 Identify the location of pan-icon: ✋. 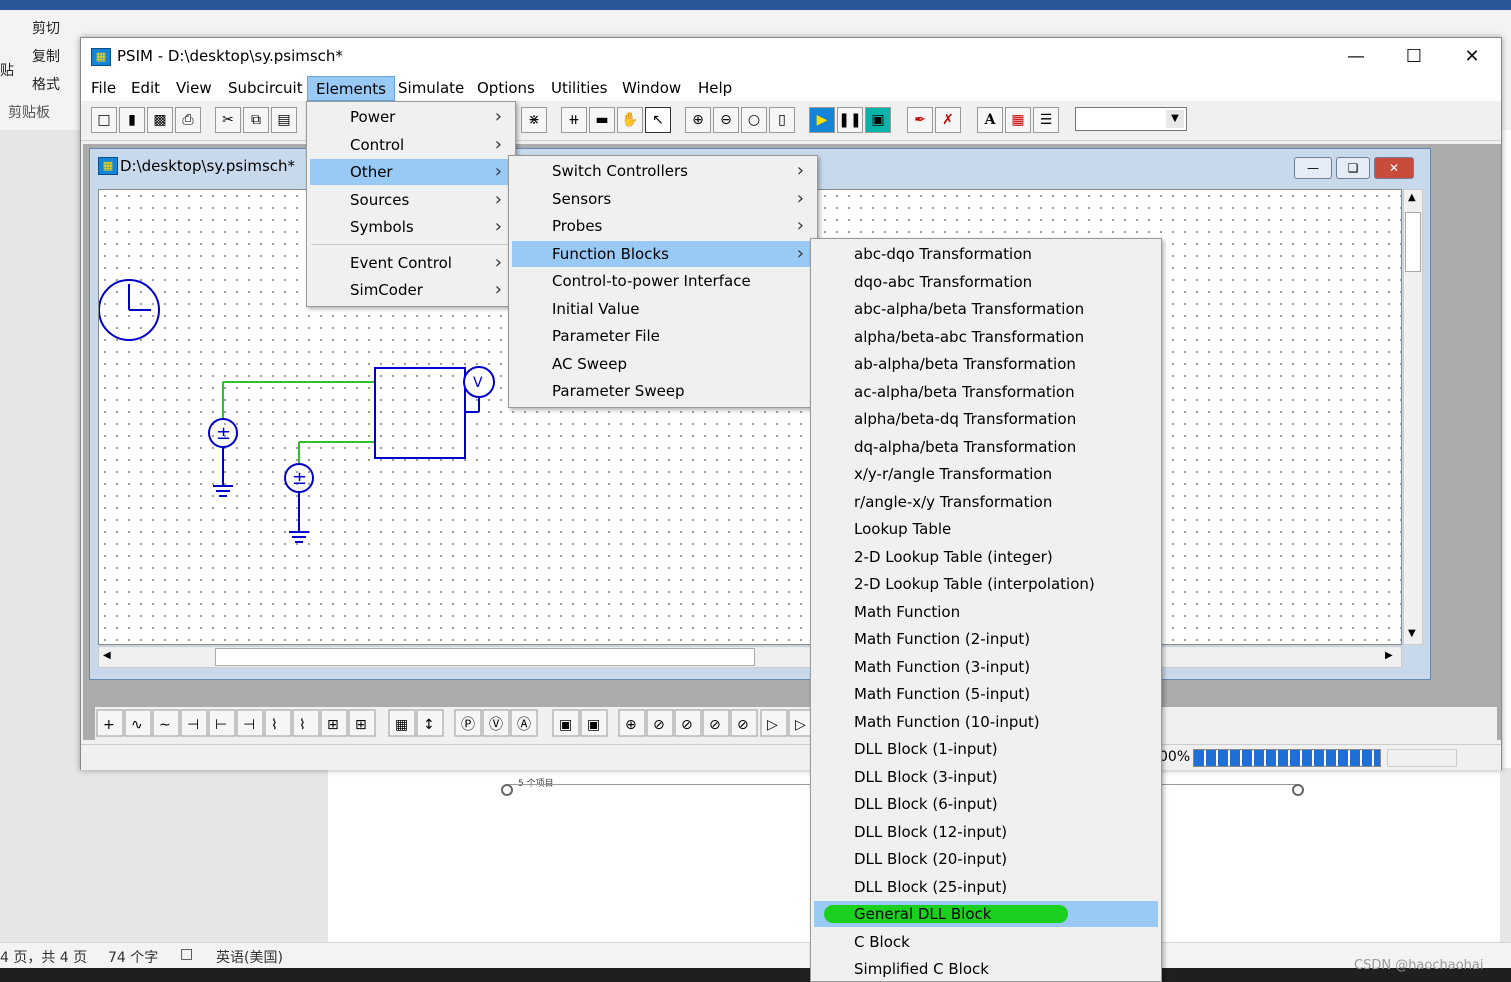
(630, 120).